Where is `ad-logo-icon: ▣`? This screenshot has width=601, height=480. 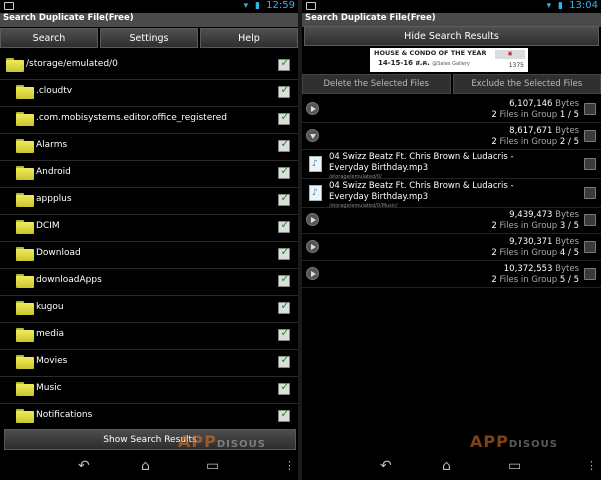 ad-logo-icon: ▣ is located at coordinates (510, 54).